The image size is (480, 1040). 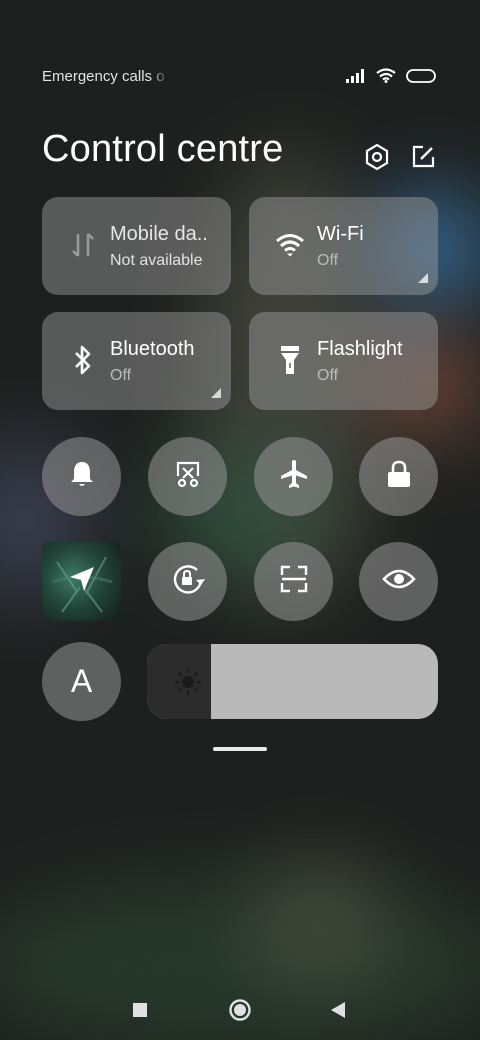 What do you see at coordinates (188, 682) in the screenshot?
I see `sun-icon` at bounding box center [188, 682].